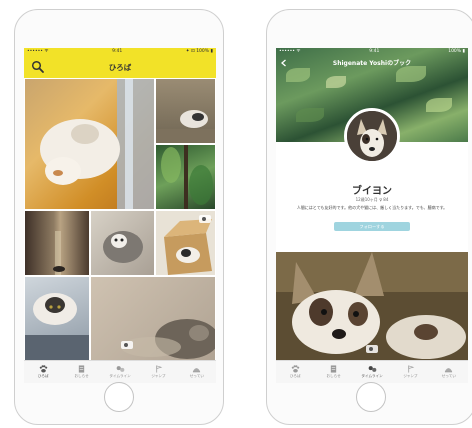 The height and width of the screenshot is (428, 472). Describe the element at coordinates (38, 67) in the screenshot. I see `search-icon` at that location.